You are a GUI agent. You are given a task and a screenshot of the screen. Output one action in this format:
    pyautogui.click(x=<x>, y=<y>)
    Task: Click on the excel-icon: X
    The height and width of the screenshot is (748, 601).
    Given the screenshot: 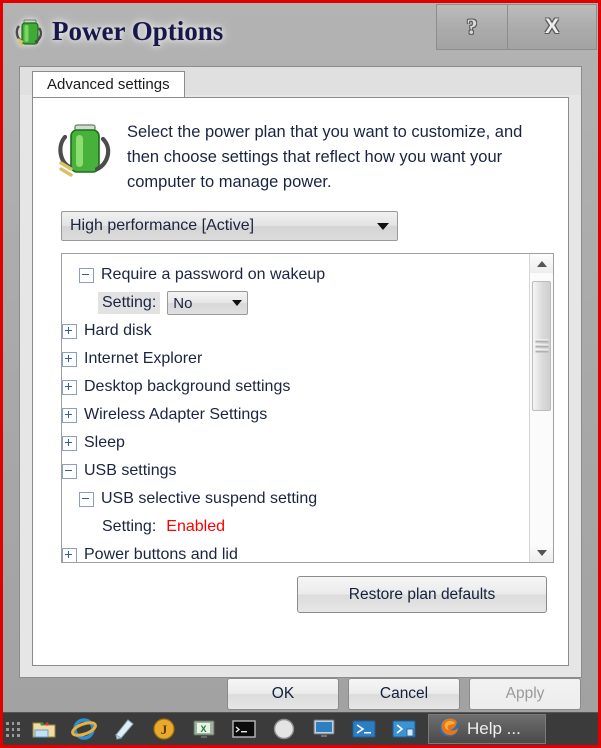 What is the action you would take?
    pyautogui.click(x=204, y=729)
    